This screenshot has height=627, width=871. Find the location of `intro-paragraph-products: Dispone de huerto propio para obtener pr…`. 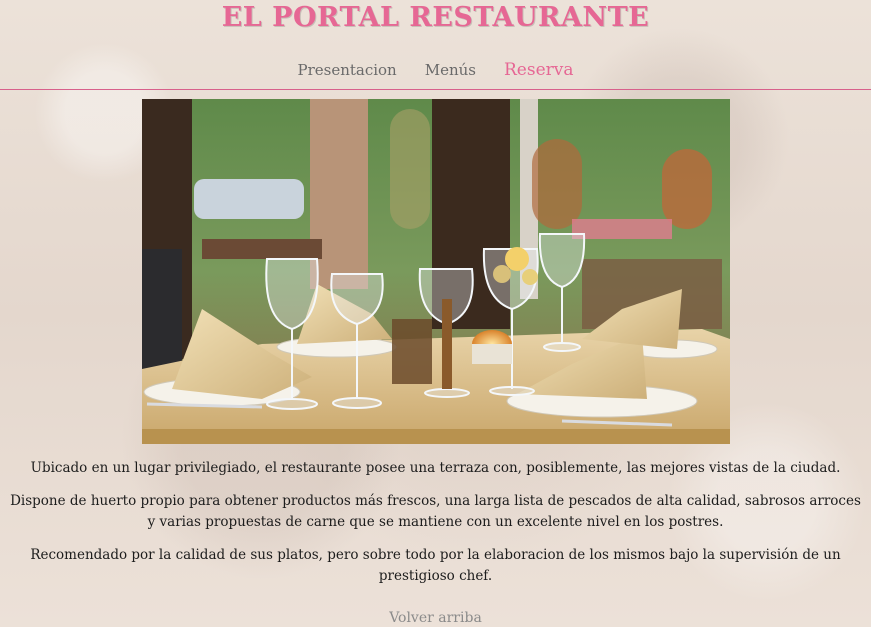

intro-paragraph-products: Dispone de huerto propio para obtener pr… is located at coordinates (435, 511).